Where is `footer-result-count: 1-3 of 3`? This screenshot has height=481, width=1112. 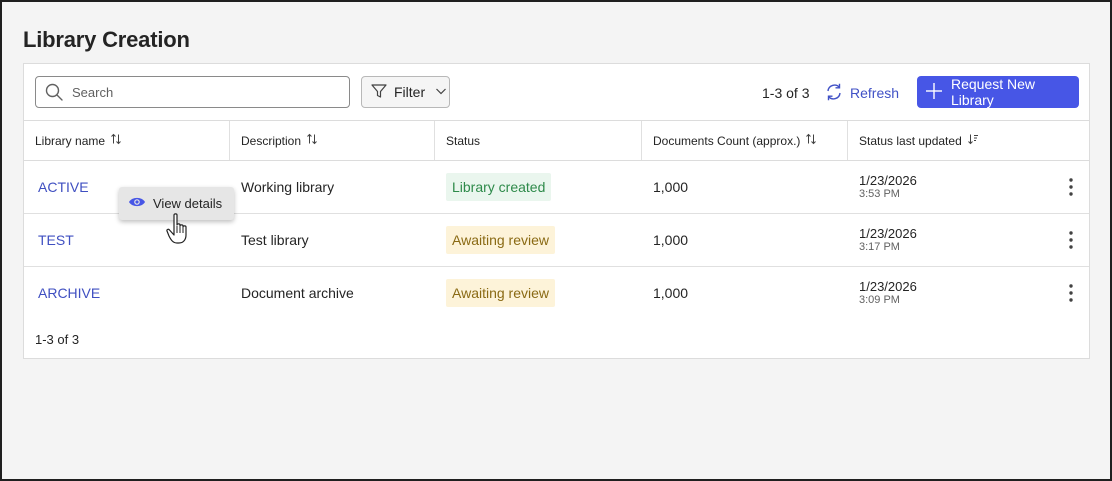 footer-result-count: 1-3 of 3 is located at coordinates (57, 339).